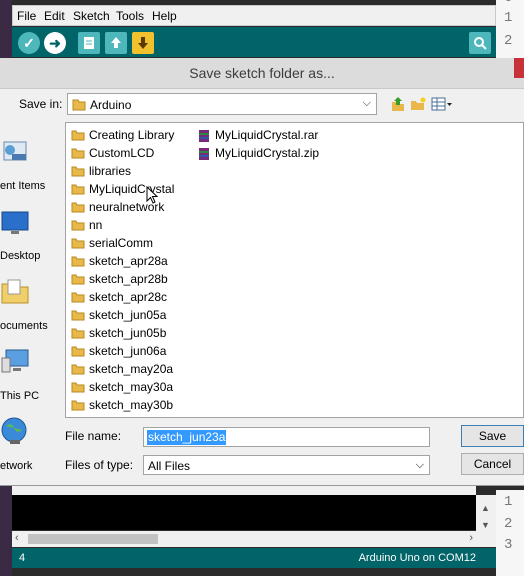  I want to click on file-name-input: sketch_jun23a, so click(286, 437).